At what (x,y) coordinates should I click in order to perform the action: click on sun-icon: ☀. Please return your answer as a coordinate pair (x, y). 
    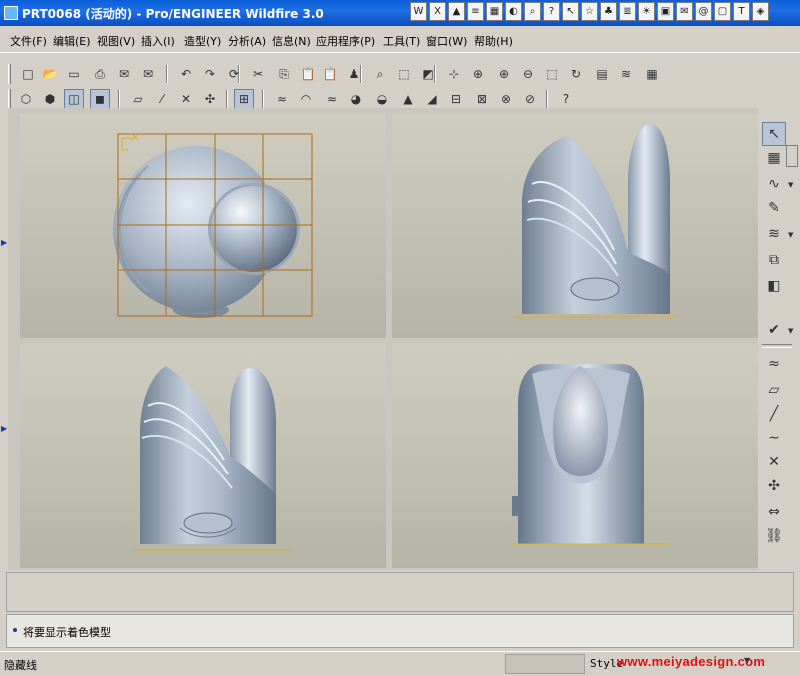
    Looking at the image, I should click on (646, 11).